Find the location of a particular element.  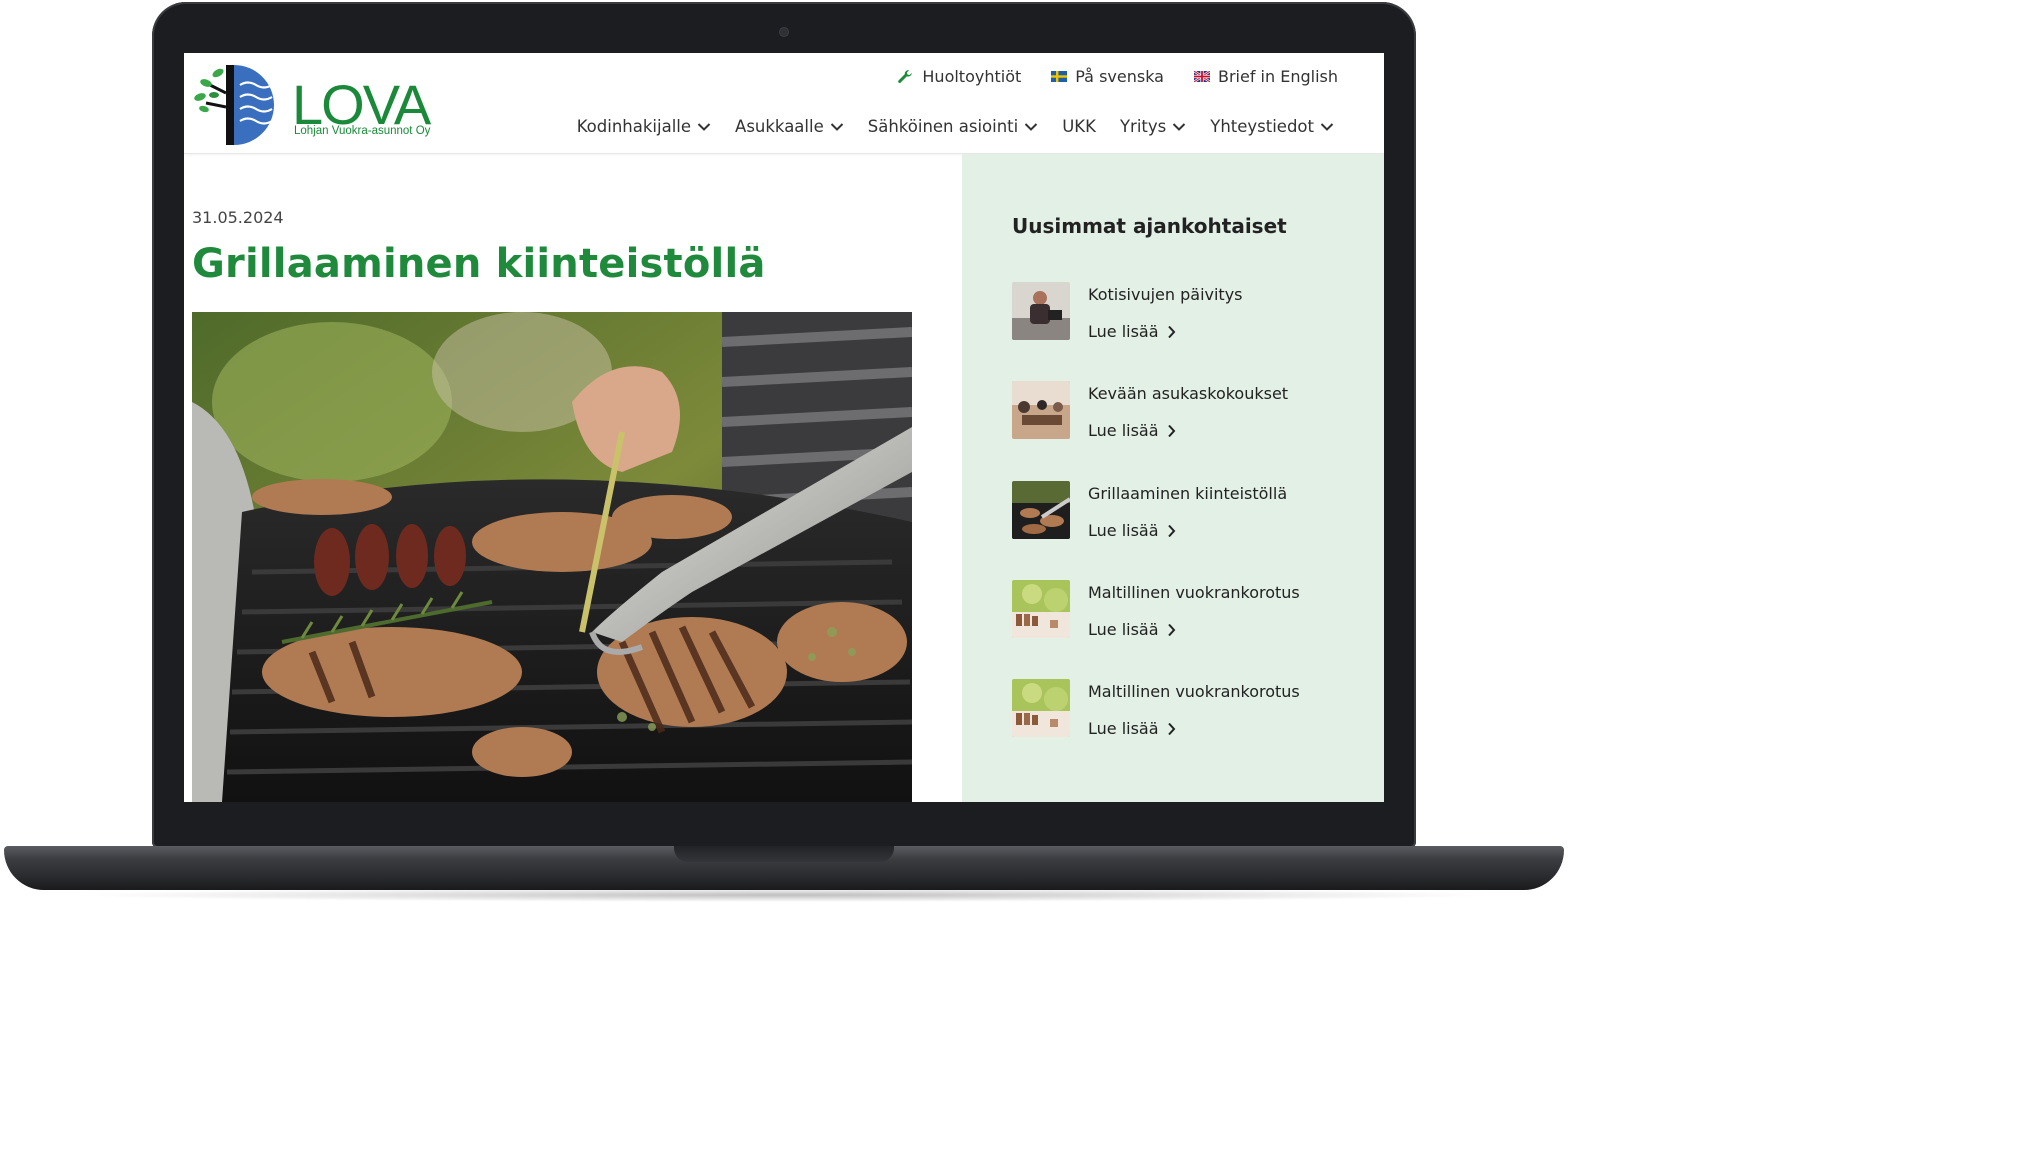

article-title: Grillaaminen kiinteistöllä is located at coordinates (479, 264).